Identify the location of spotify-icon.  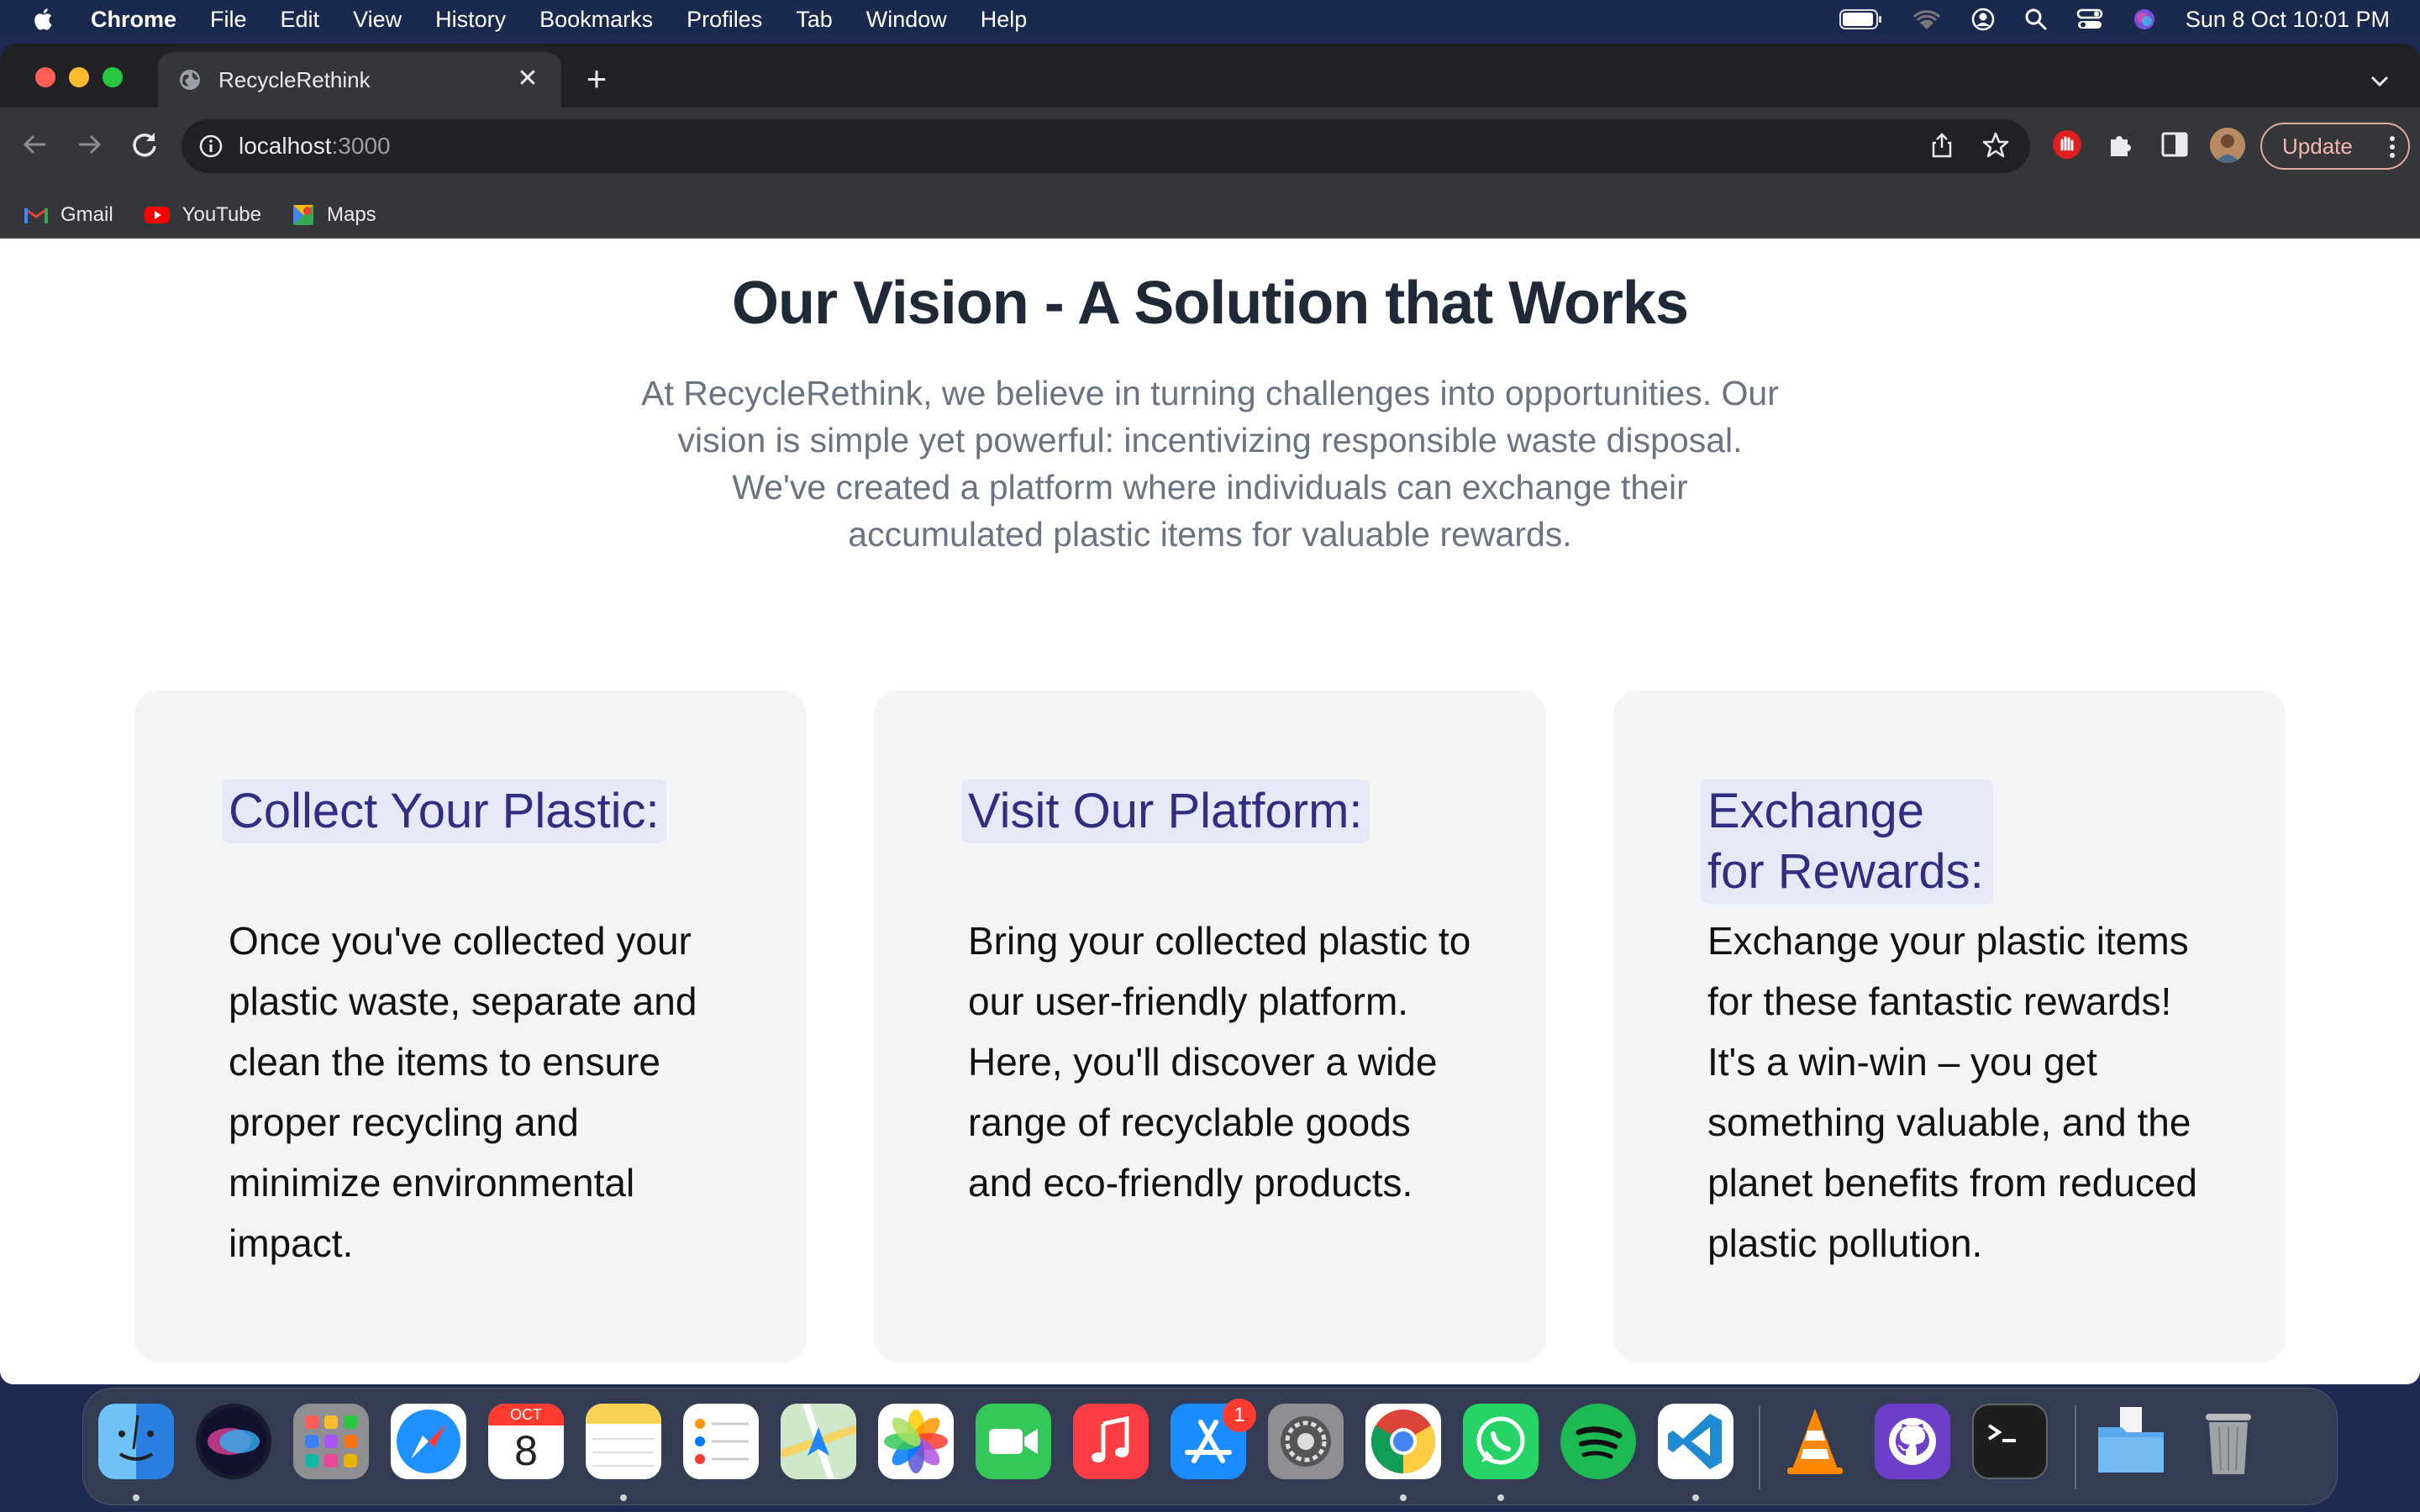
(1598, 1441).